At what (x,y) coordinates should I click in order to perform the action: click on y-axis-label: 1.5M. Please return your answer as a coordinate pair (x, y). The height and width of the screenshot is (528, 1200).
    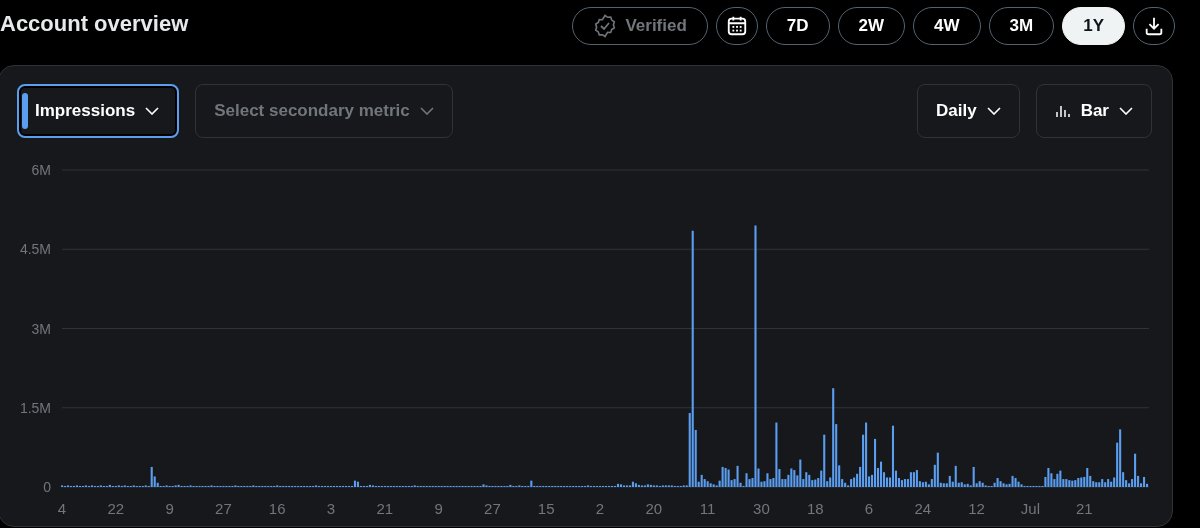
    Looking at the image, I should click on (35, 407).